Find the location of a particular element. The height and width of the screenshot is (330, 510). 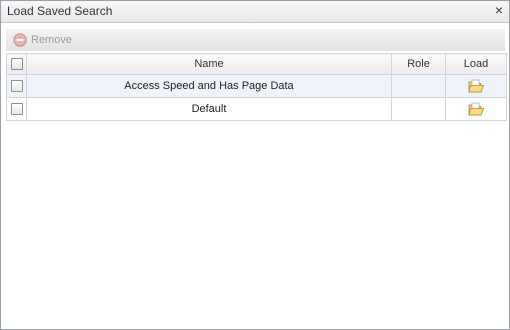

role-column-header: Role is located at coordinates (418, 64).